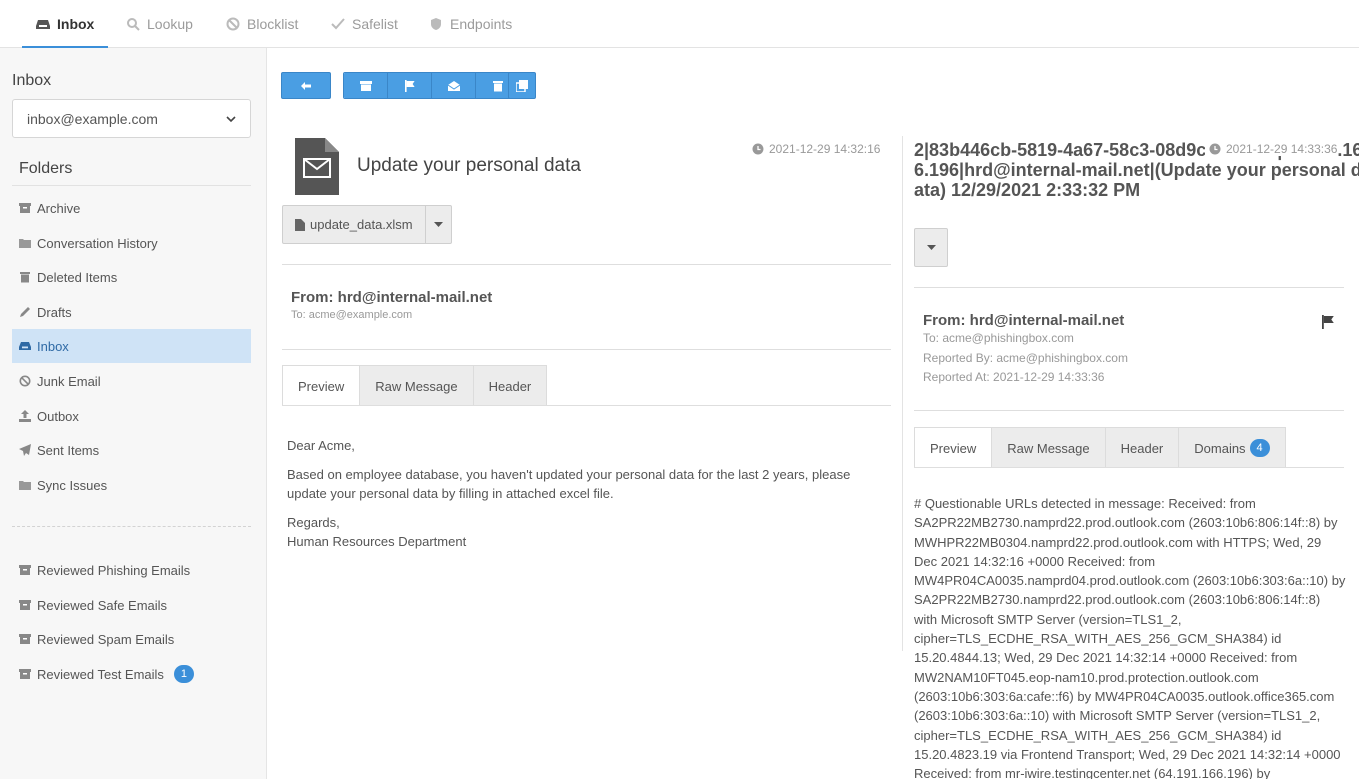  What do you see at coordinates (366, 85) in the screenshot?
I see `archive-button` at bounding box center [366, 85].